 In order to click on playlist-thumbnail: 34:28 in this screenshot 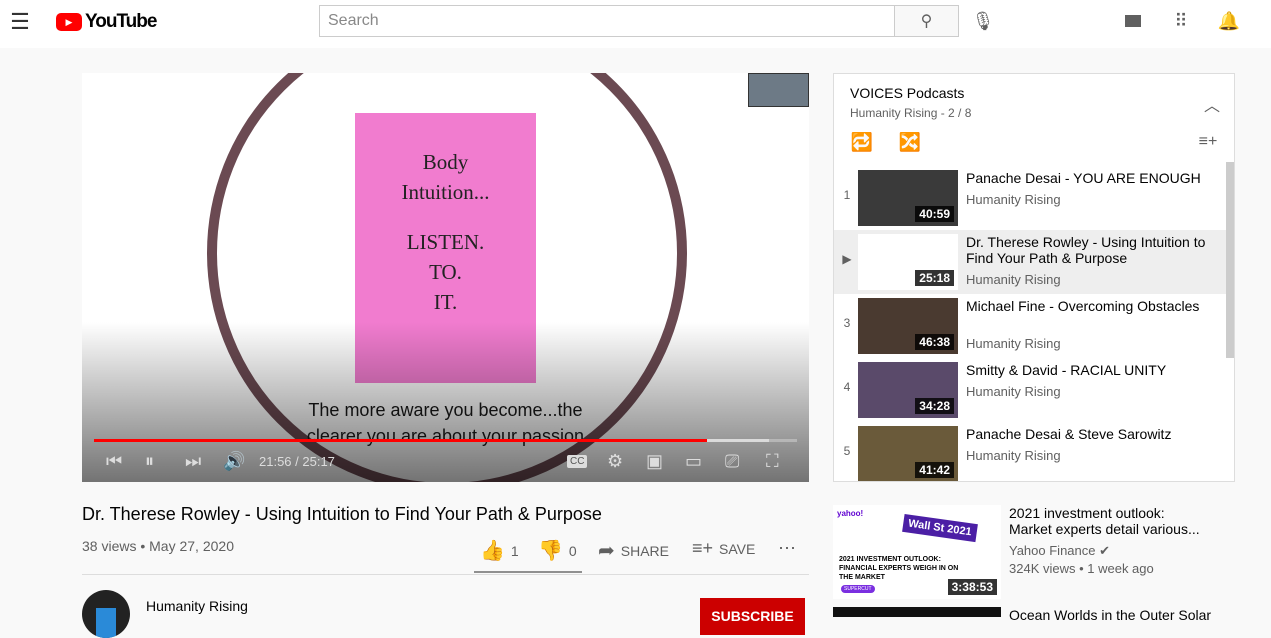, I will do `click(908, 390)`.